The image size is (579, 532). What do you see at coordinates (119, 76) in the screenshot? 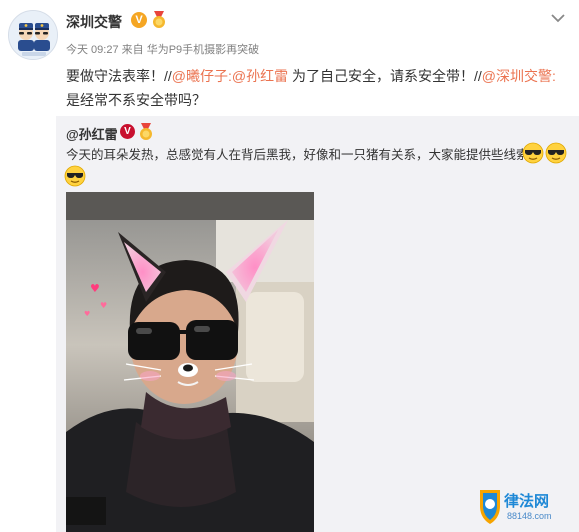
I see `post-text-prefix: 要做守法表率！//` at bounding box center [119, 76].